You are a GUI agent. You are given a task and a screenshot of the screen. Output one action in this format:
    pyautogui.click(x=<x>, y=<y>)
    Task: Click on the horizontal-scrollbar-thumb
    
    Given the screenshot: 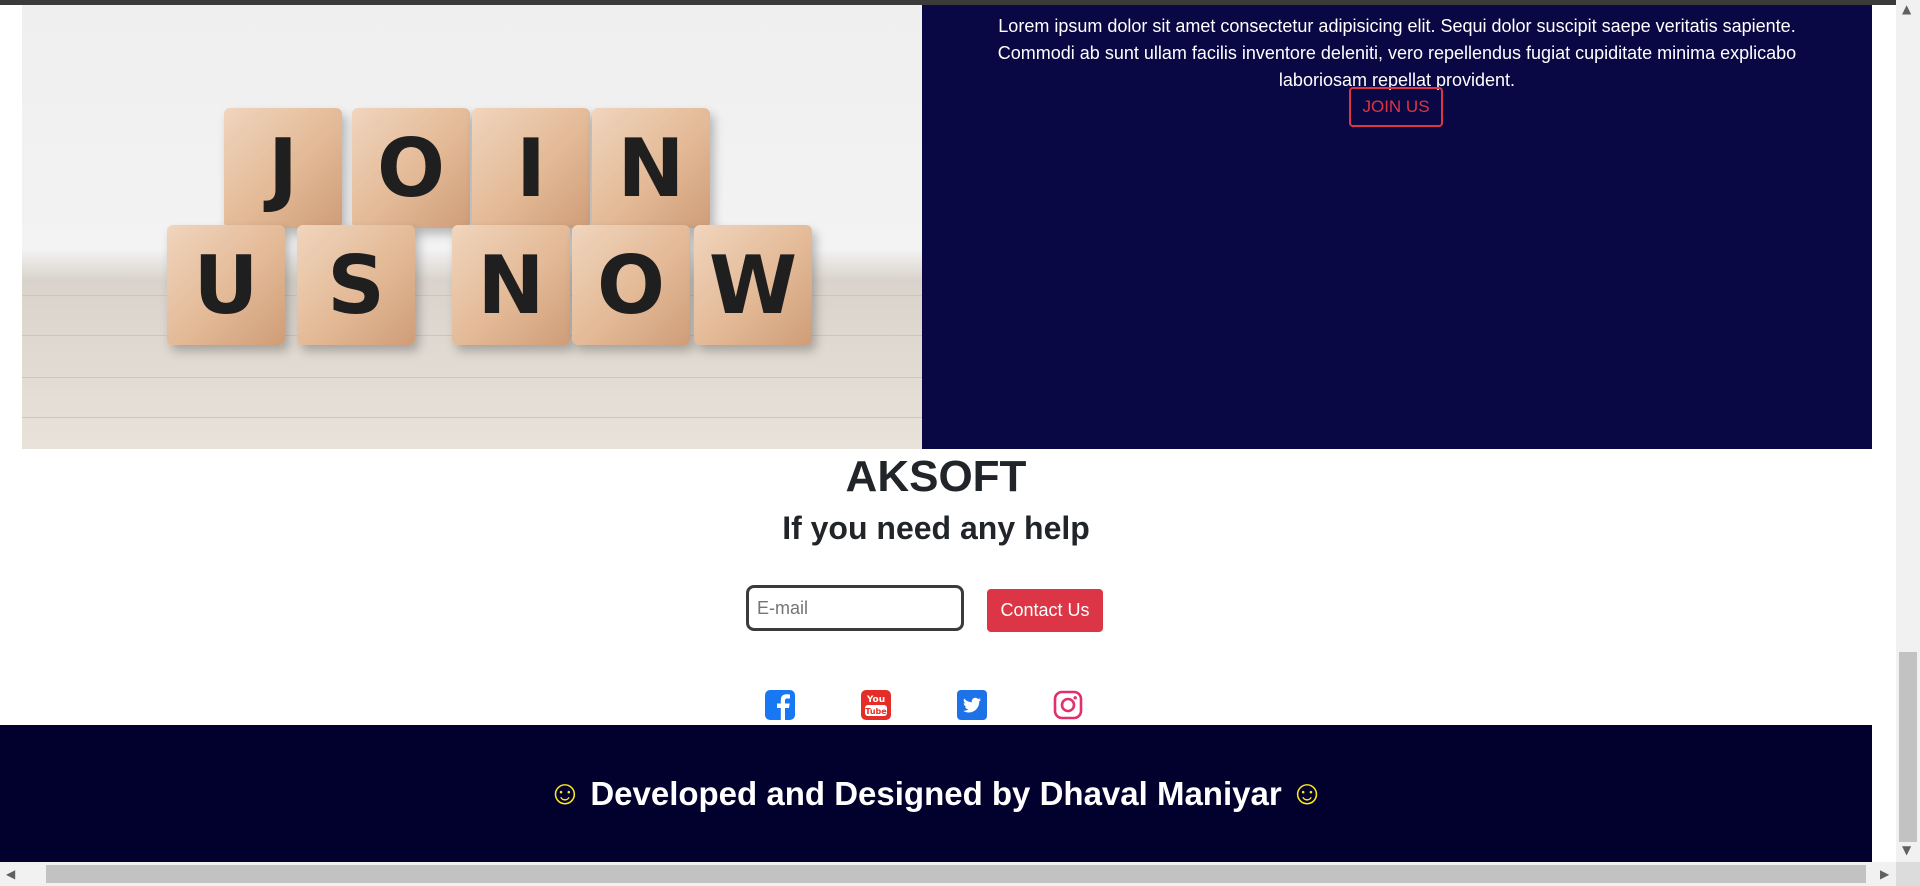 What is the action you would take?
    pyautogui.click(x=956, y=874)
    